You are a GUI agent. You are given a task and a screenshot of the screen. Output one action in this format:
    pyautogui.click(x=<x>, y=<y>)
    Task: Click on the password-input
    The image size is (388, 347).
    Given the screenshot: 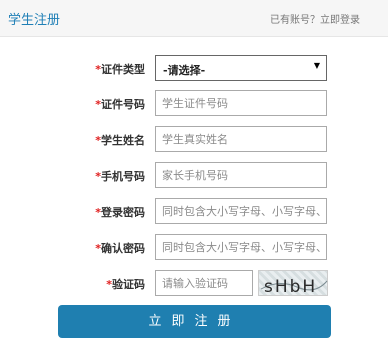 What is the action you would take?
    pyautogui.click(x=241, y=211)
    